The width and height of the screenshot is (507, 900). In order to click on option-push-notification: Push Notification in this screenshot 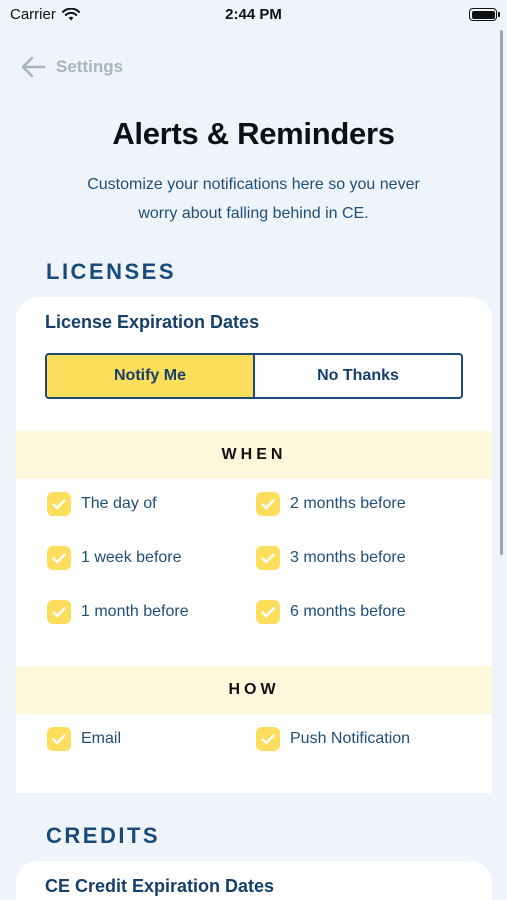, I will do `click(333, 739)`.